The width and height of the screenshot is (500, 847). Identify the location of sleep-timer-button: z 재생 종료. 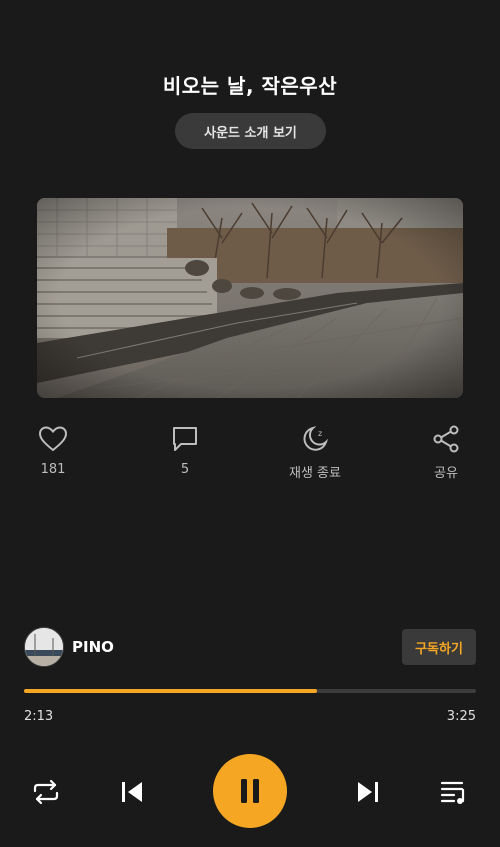
(315, 452).